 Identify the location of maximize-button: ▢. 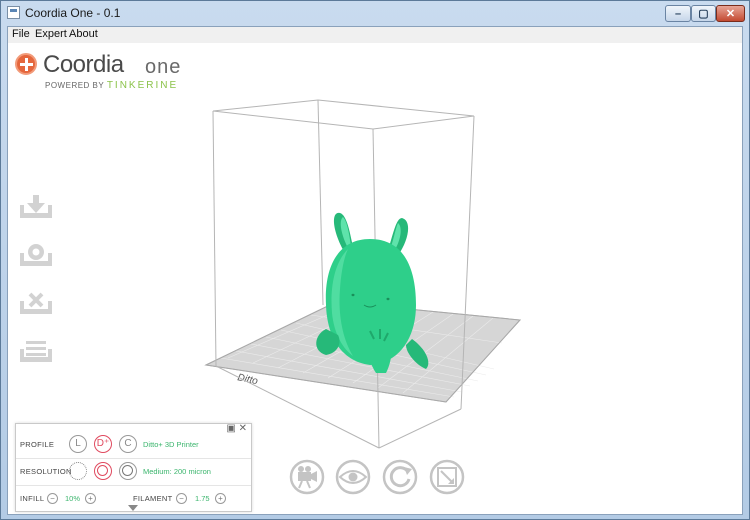
(703, 13).